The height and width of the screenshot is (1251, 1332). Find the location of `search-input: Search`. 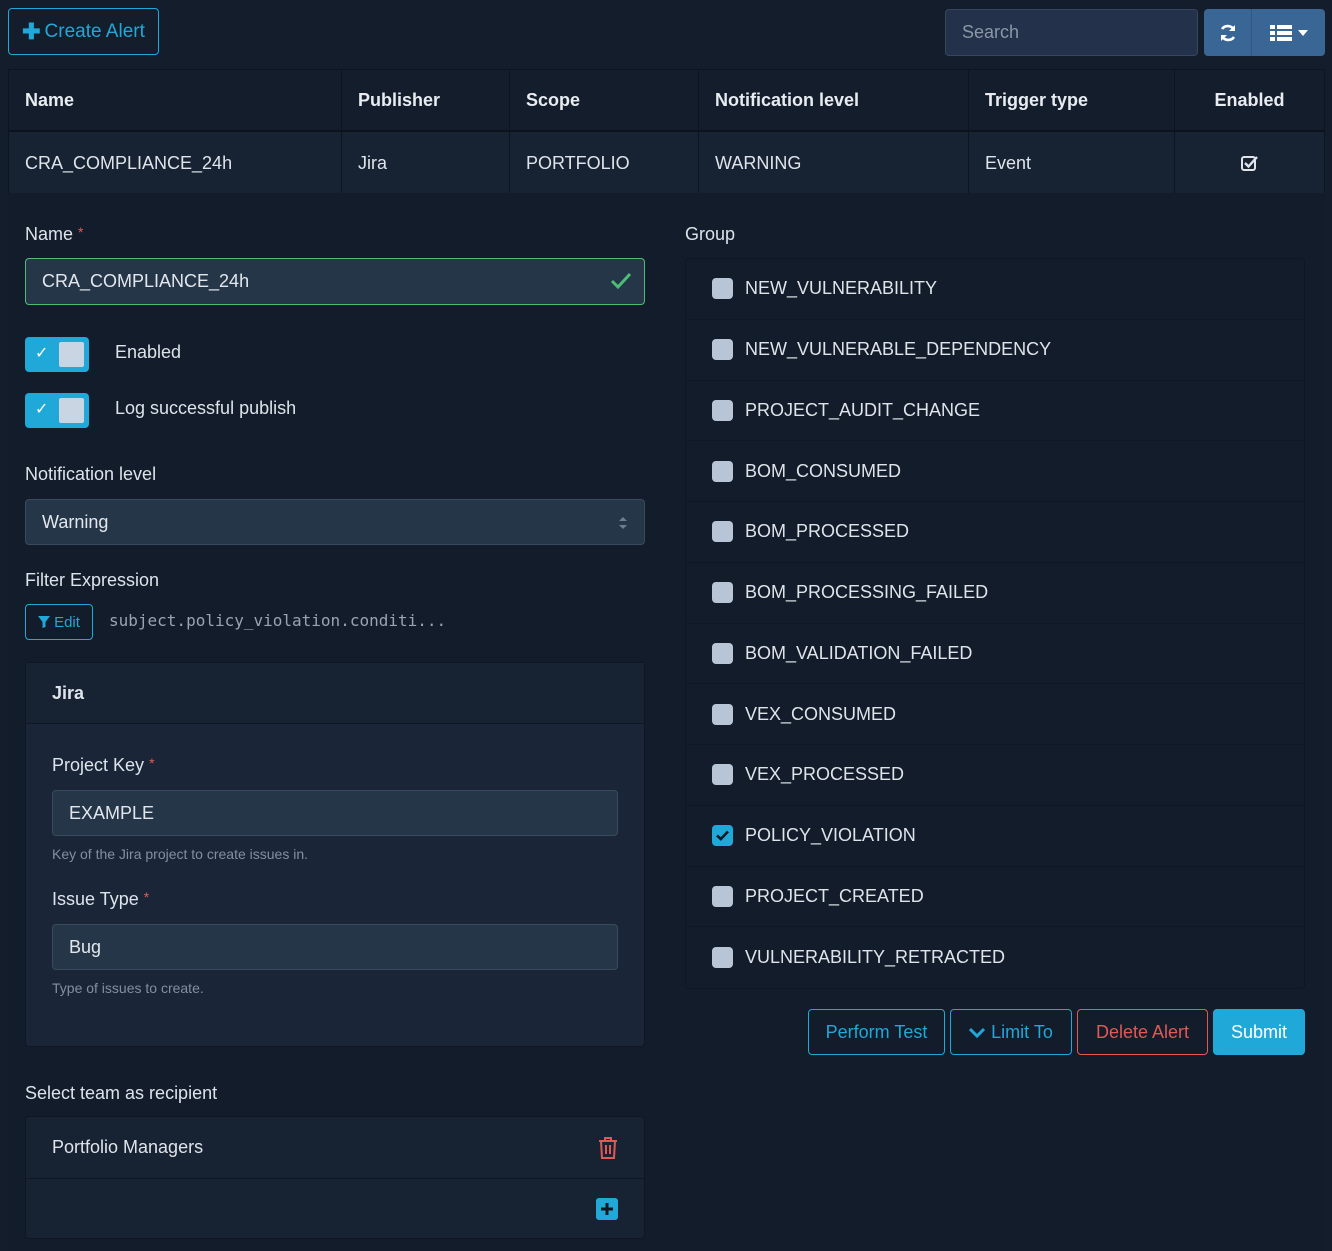

search-input: Search is located at coordinates (1071, 32).